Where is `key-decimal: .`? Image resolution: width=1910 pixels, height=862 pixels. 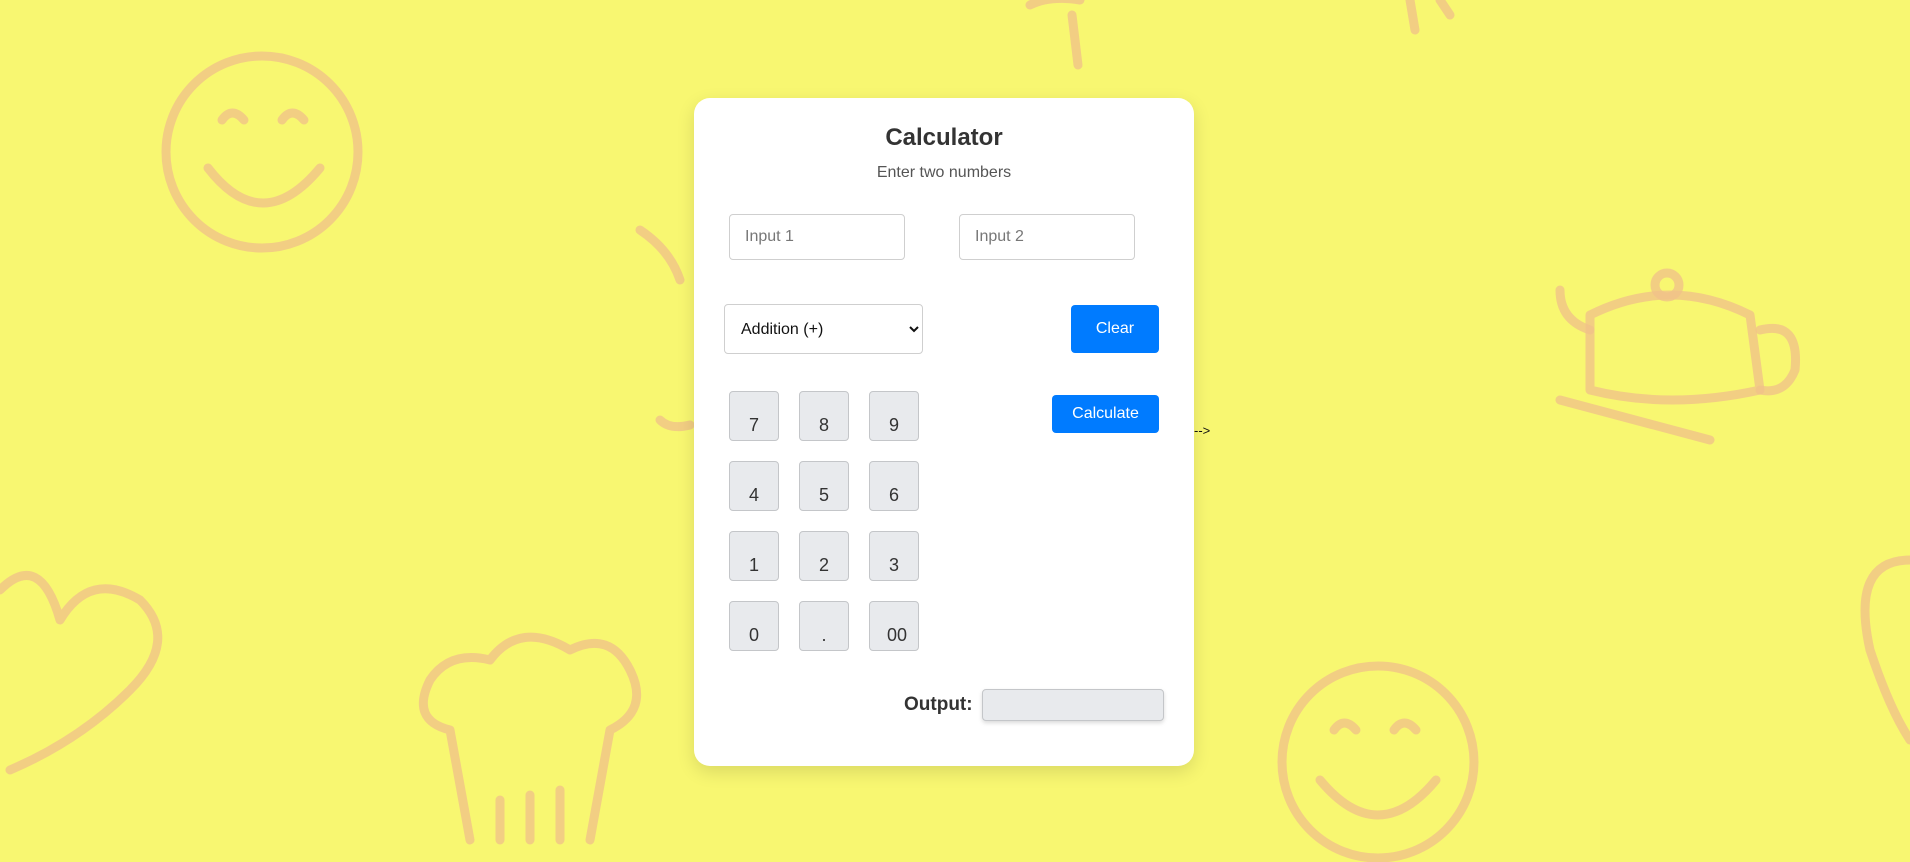 key-decimal: . is located at coordinates (824, 626).